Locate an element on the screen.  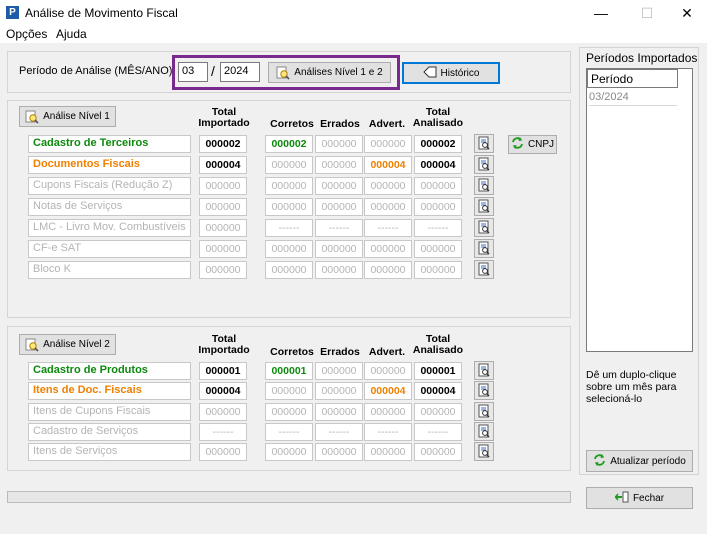
month-input: 03 is located at coordinates (193, 72).